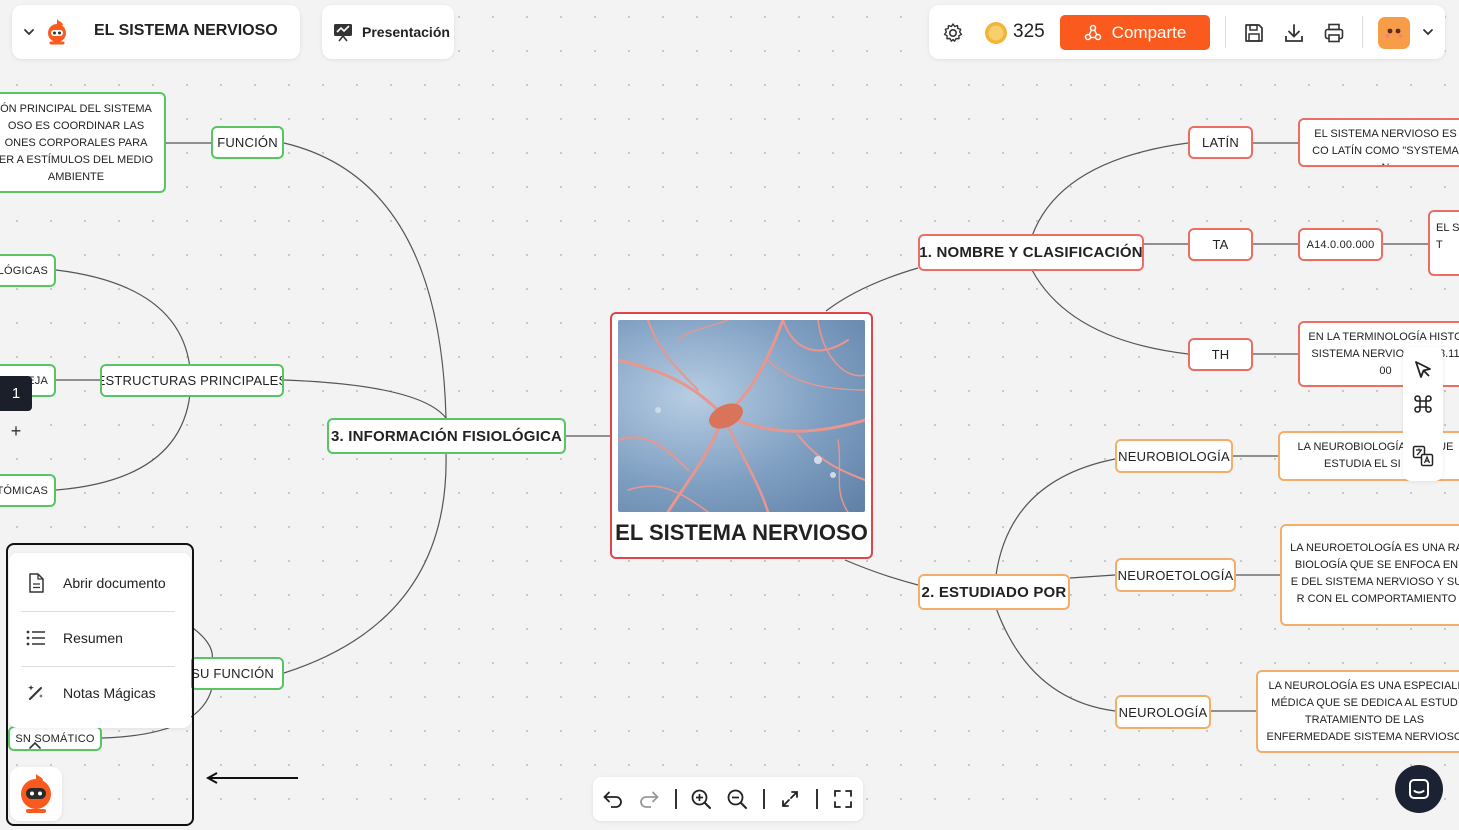  I want to click on side-tools-panel, so click(1423, 414).